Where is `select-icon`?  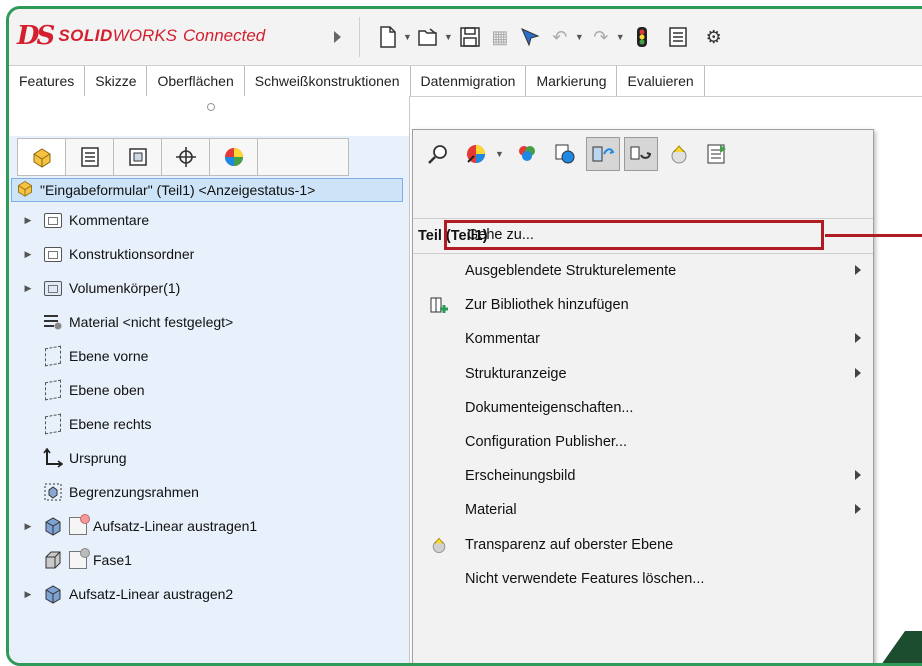
select-icon is located at coordinates (530, 37).